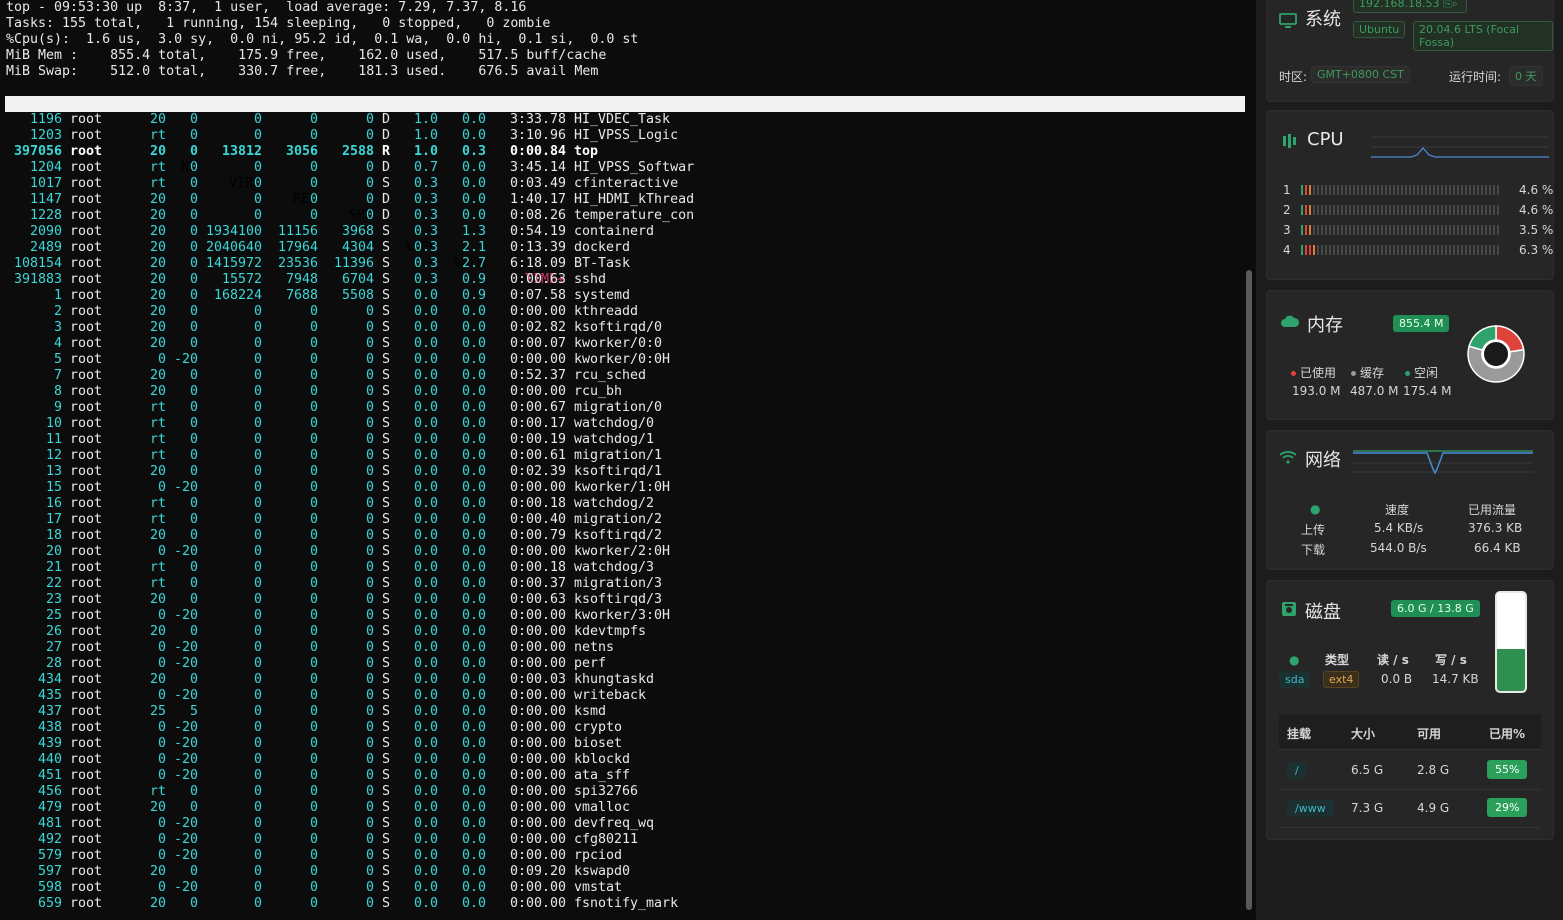  I want to click on cpu-core-percent: 3.5 %, so click(1536, 230).